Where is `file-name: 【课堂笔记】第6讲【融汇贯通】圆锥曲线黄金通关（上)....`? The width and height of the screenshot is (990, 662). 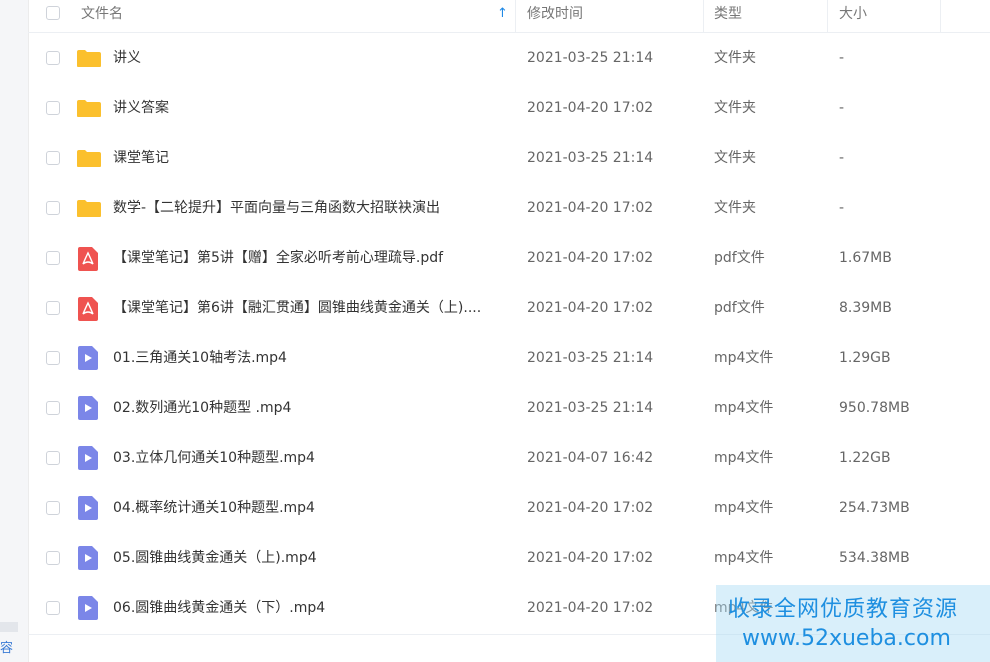 file-name: 【课堂笔记】第6讲【融汇贯通】圆锥曲线黄金通关（上).... is located at coordinates (297, 308).